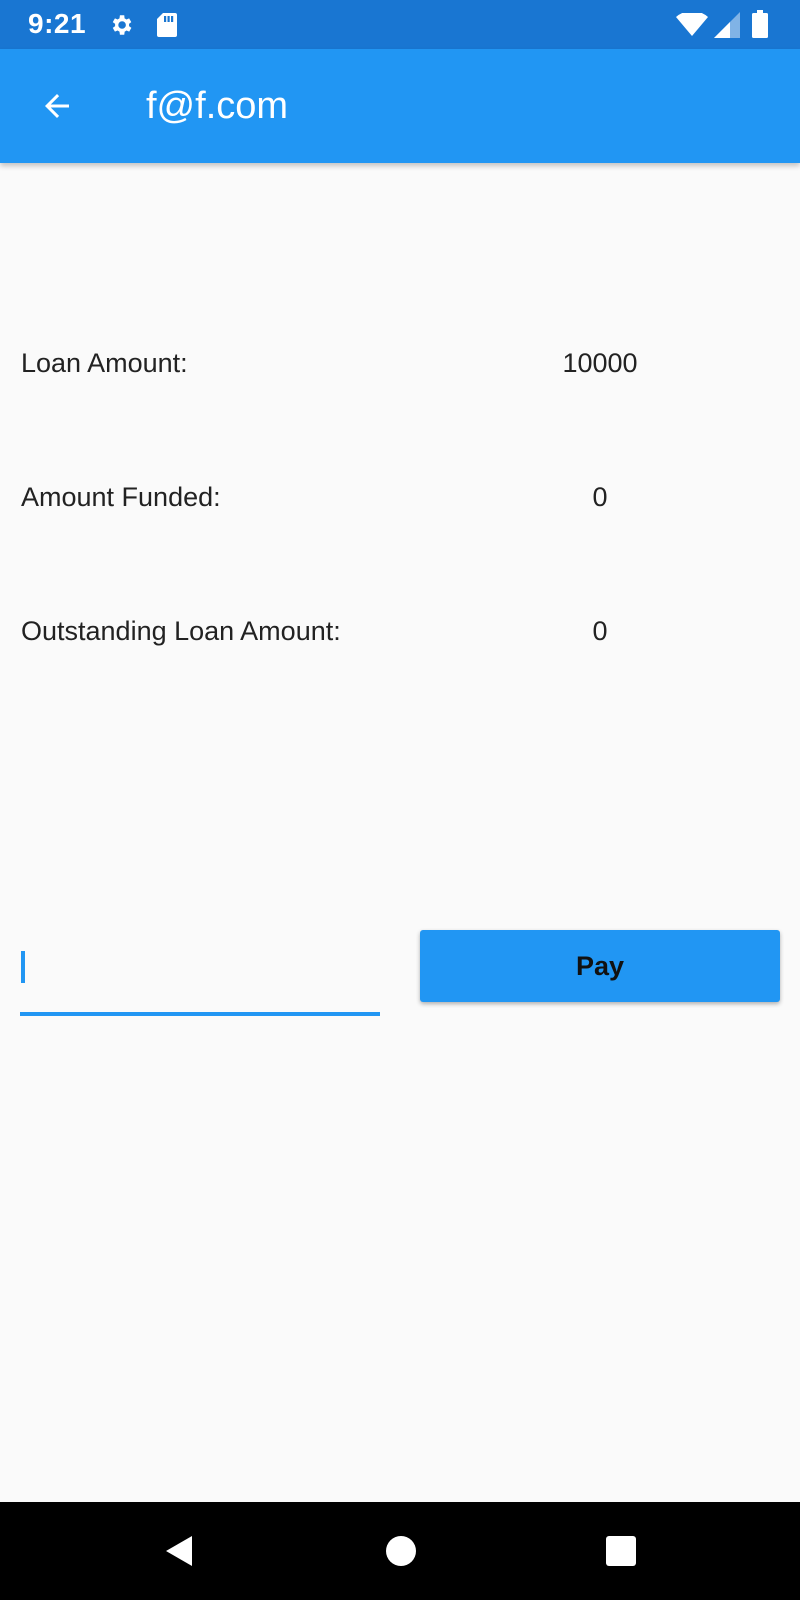 The height and width of the screenshot is (1600, 800). Describe the element at coordinates (179, 1551) in the screenshot. I see `back-triangle-icon` at that location.